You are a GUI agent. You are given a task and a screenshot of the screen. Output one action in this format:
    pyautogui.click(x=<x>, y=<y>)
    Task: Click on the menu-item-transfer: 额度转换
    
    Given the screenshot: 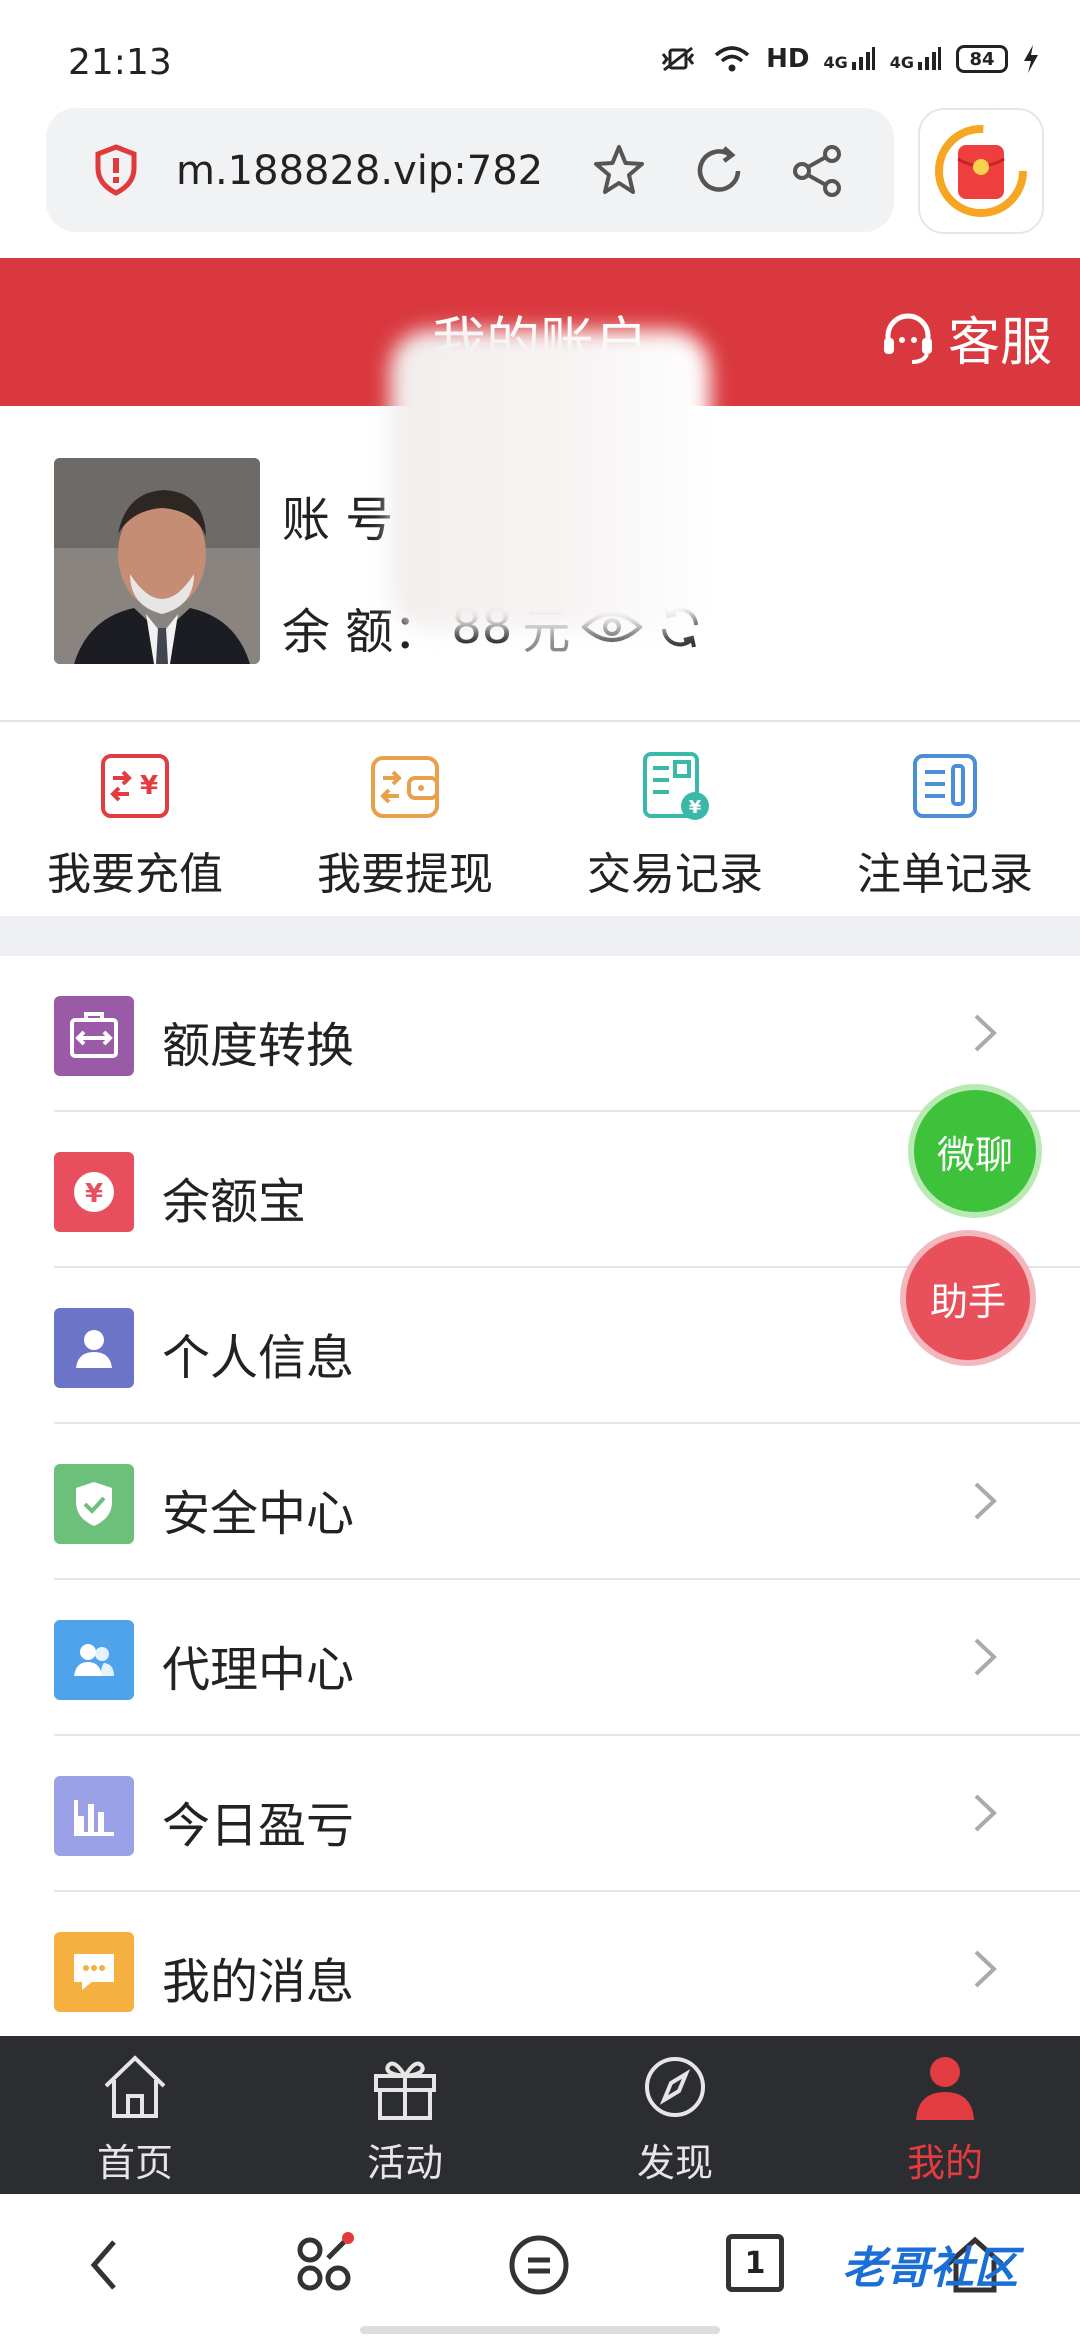 What is the action you would take?
    pyautogui.click(x=567, y=1034)
    